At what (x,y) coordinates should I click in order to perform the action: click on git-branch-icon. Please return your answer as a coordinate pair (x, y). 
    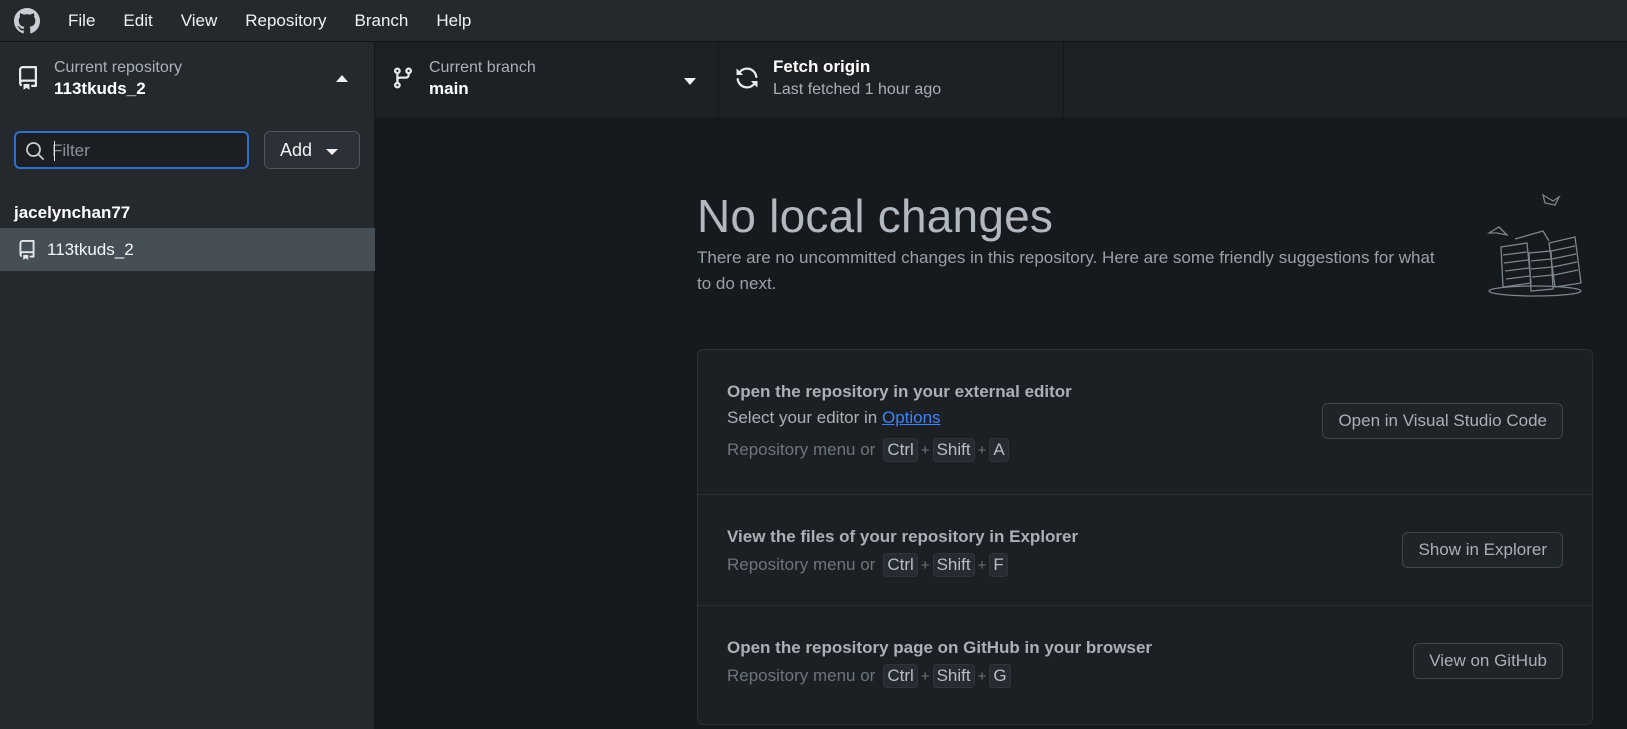
    Looking at the image, I should click on (402, 78).